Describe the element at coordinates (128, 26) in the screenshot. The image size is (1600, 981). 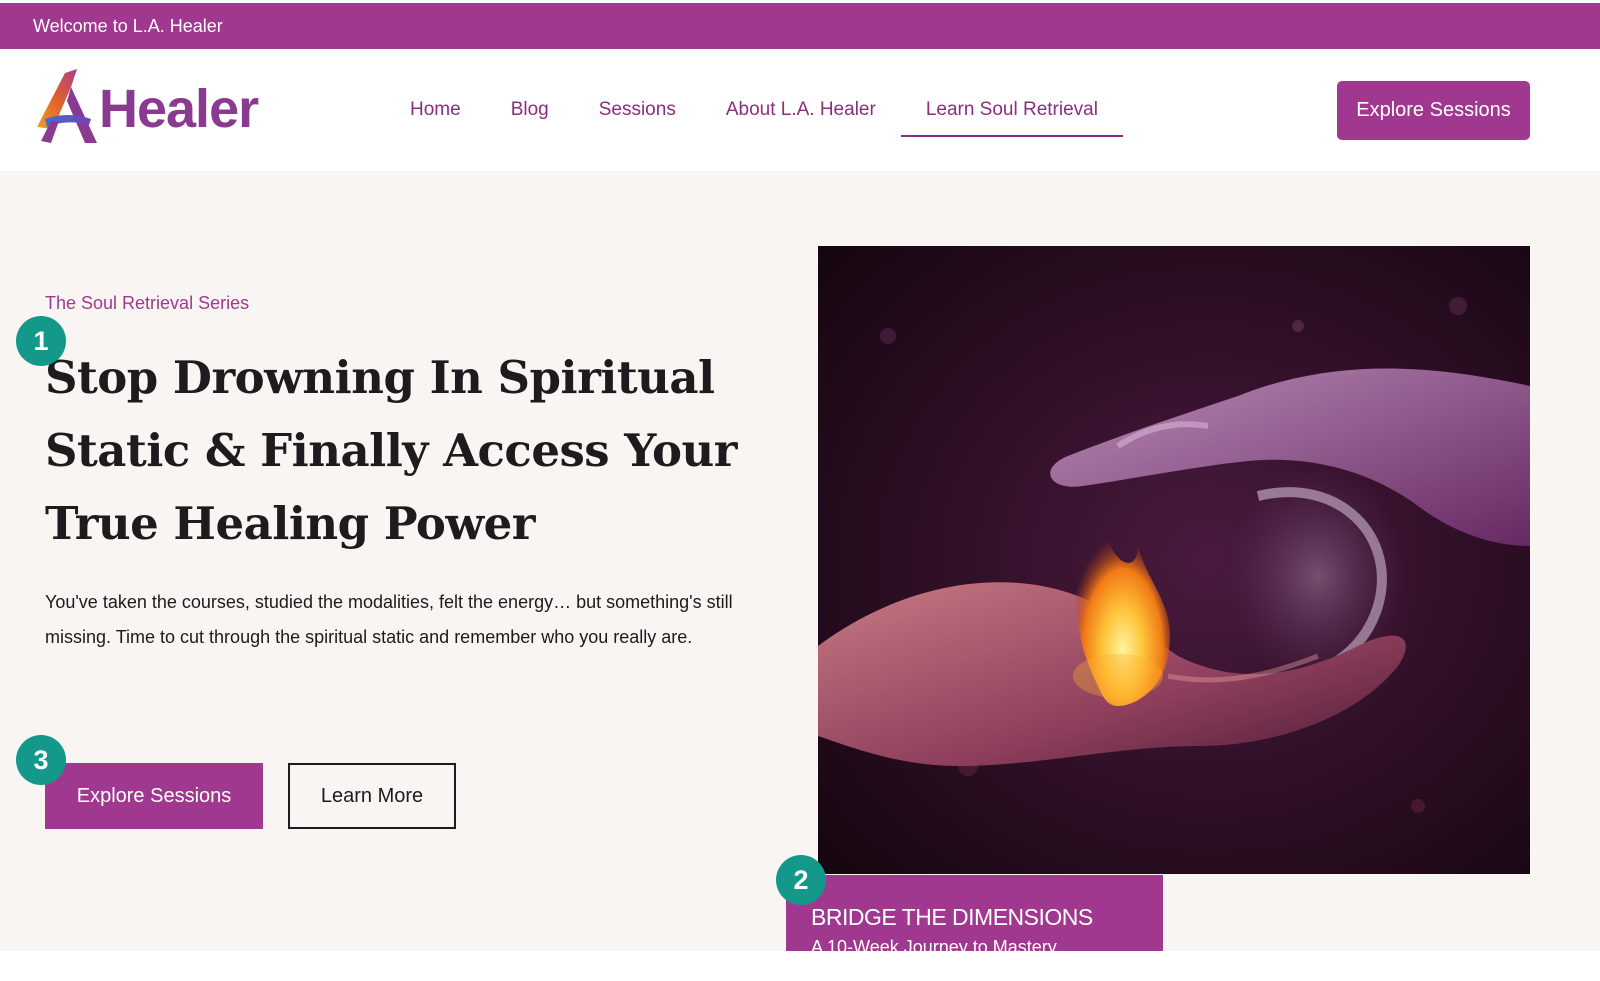
I see `announcement-text: Welcome to L.A. Healer` at that location.